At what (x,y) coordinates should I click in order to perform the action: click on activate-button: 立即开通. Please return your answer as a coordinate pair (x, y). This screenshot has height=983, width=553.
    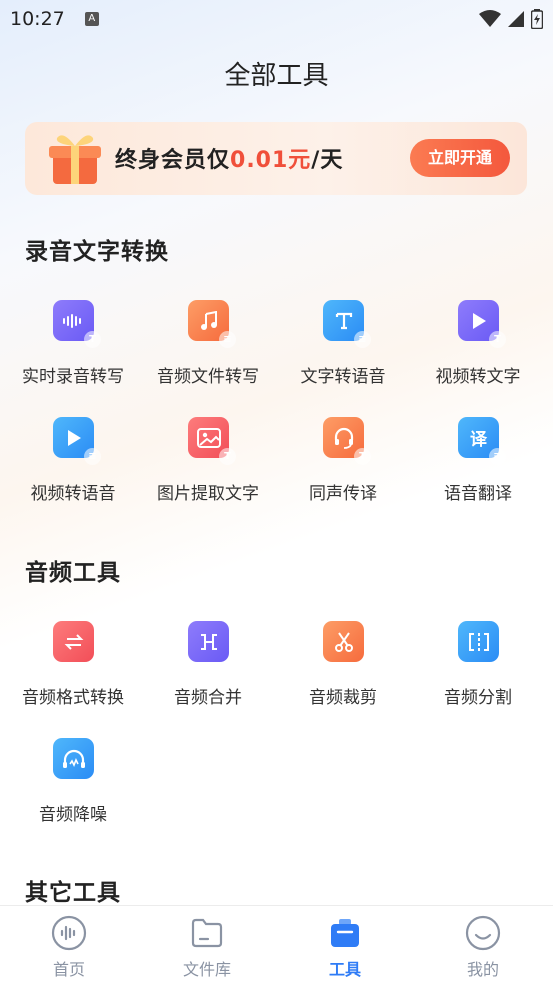
    Looking at the image, I should click on (460, 158).